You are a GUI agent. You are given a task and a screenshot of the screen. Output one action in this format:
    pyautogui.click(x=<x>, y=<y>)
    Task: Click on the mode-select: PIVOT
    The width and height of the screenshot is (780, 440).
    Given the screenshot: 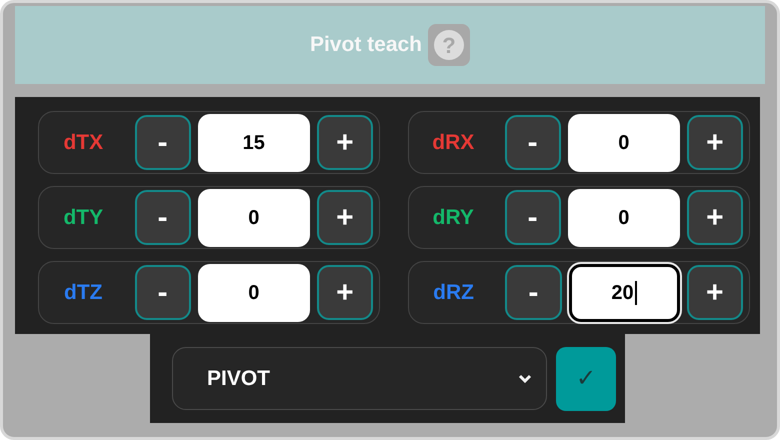 What is the action you would take?
    pyautogui.click(x=359, y=378)
    